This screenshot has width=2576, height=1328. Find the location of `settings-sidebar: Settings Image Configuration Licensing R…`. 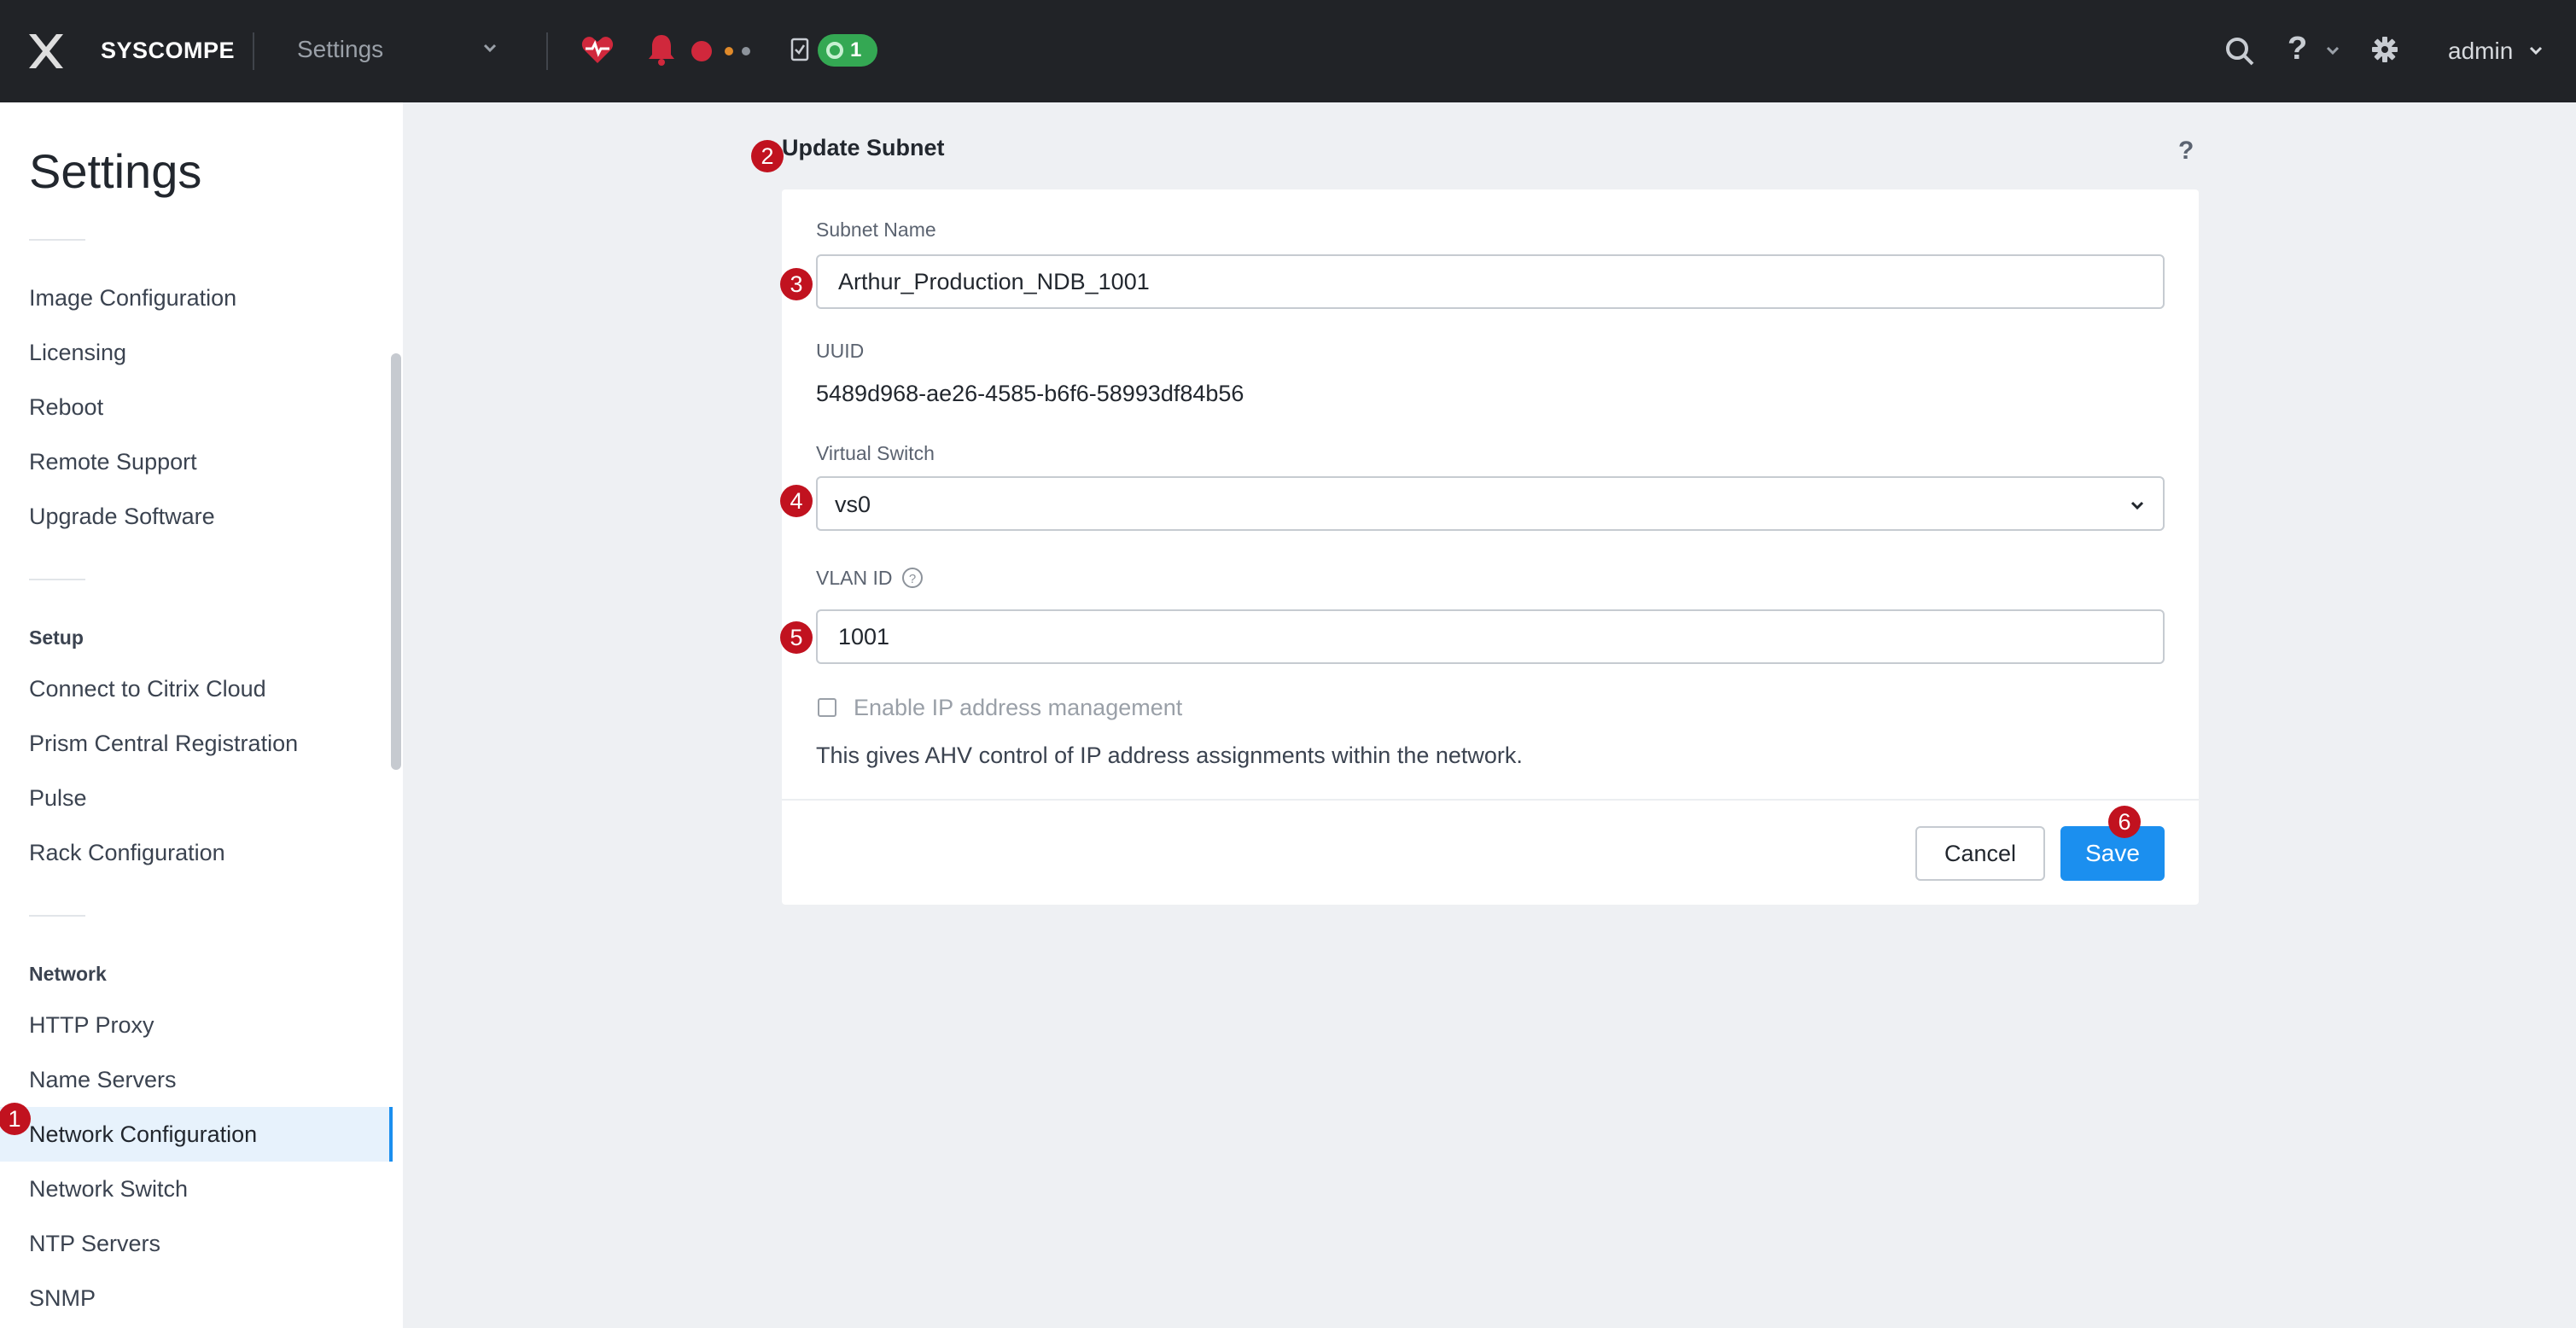

settings-sidebar: Settings Image Configuration Licensing R… is located at coordinates (201, 715).